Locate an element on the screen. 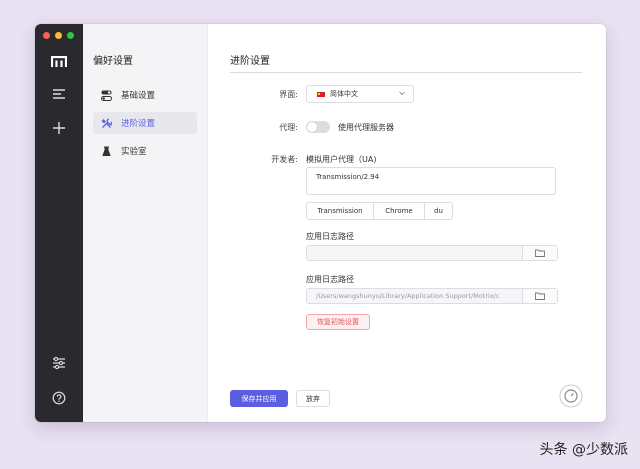 This screenshot has height=469, width=640. sliders-icon is located at coordinates (59, 363).